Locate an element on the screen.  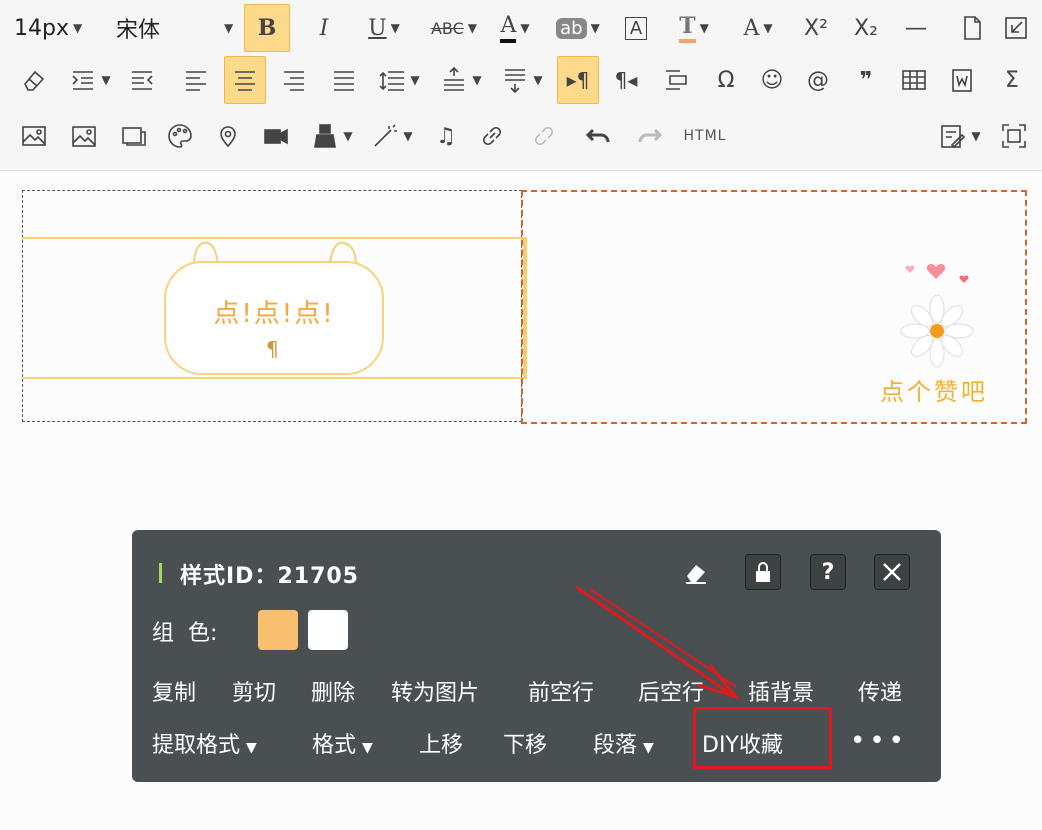
insert-image-button is located at coordinates (34, 136).